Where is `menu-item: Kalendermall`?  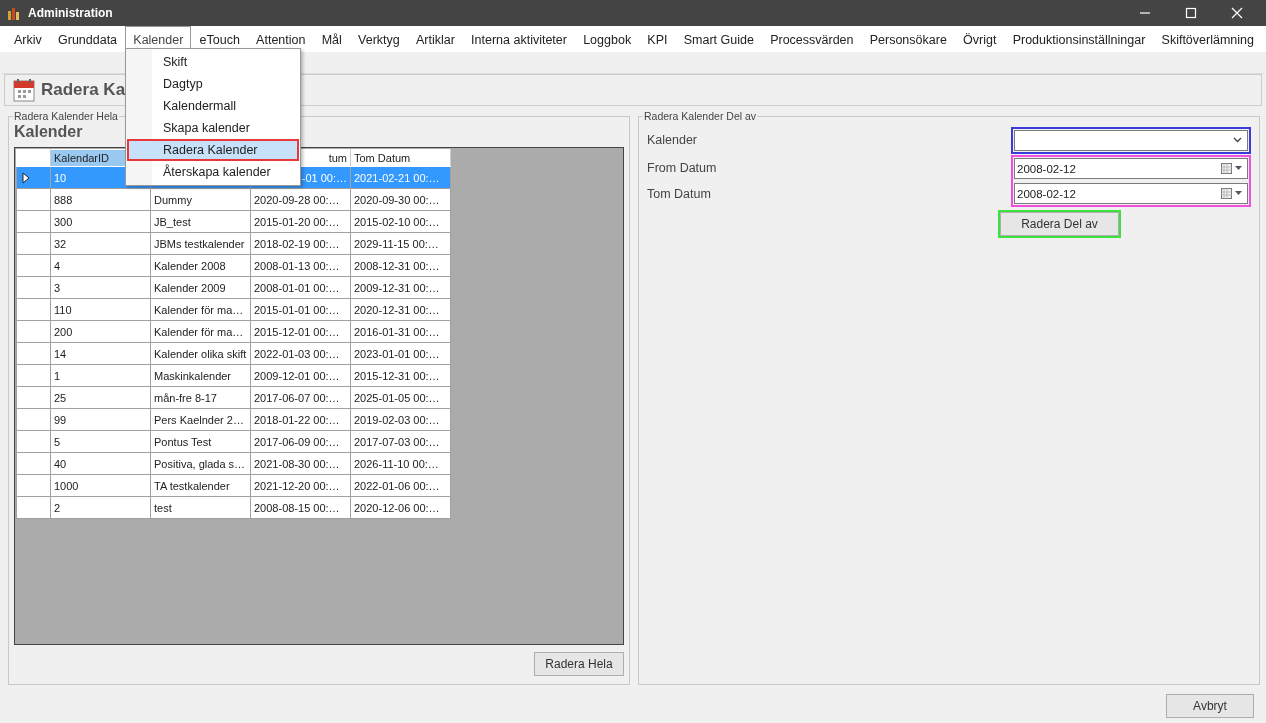
menu-item: Kalendermall is located at coordinates (213, 106).